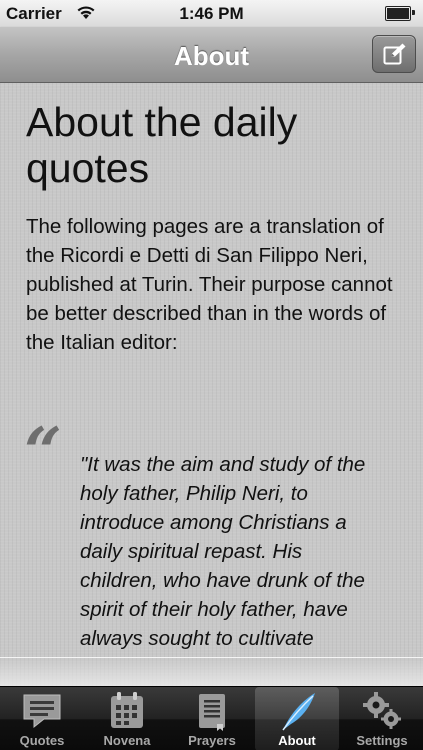 This screenshot has width=423, height=750. I want to click on tab-label: Quotes, so click(42, 740).